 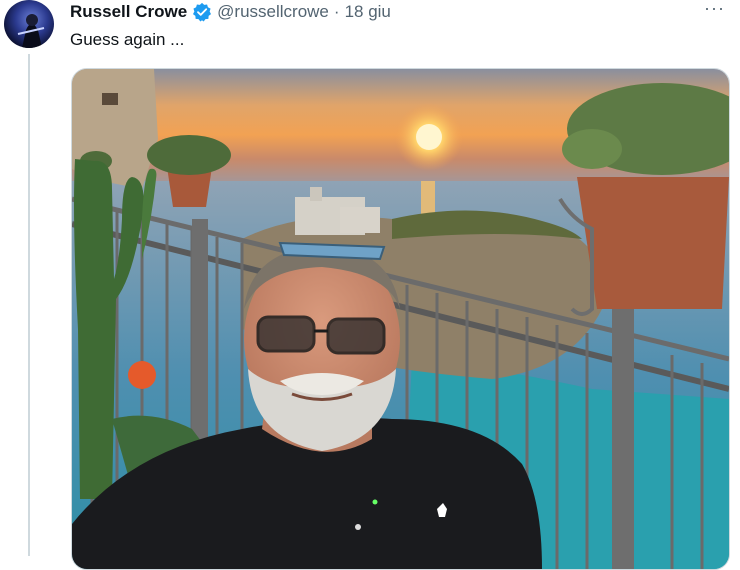 What do you see at coordinates (31, 31) in the screenshot?
I see `avatar-image` at bounding box center [31, 31].